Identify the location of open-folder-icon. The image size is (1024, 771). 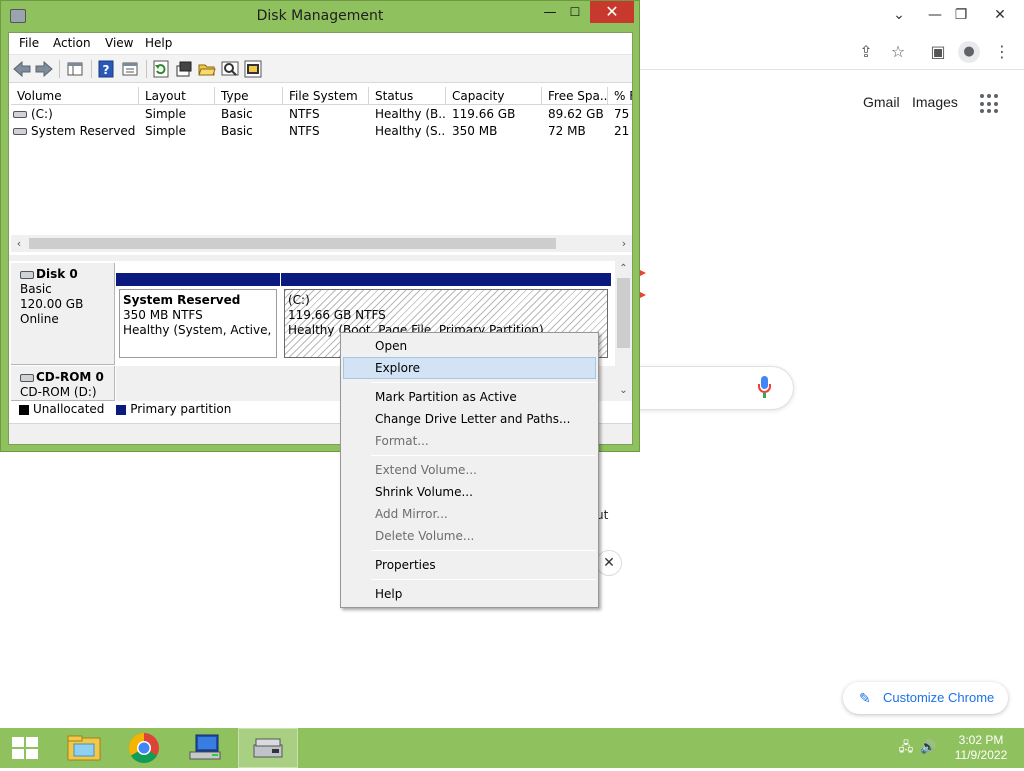
(207, 69).